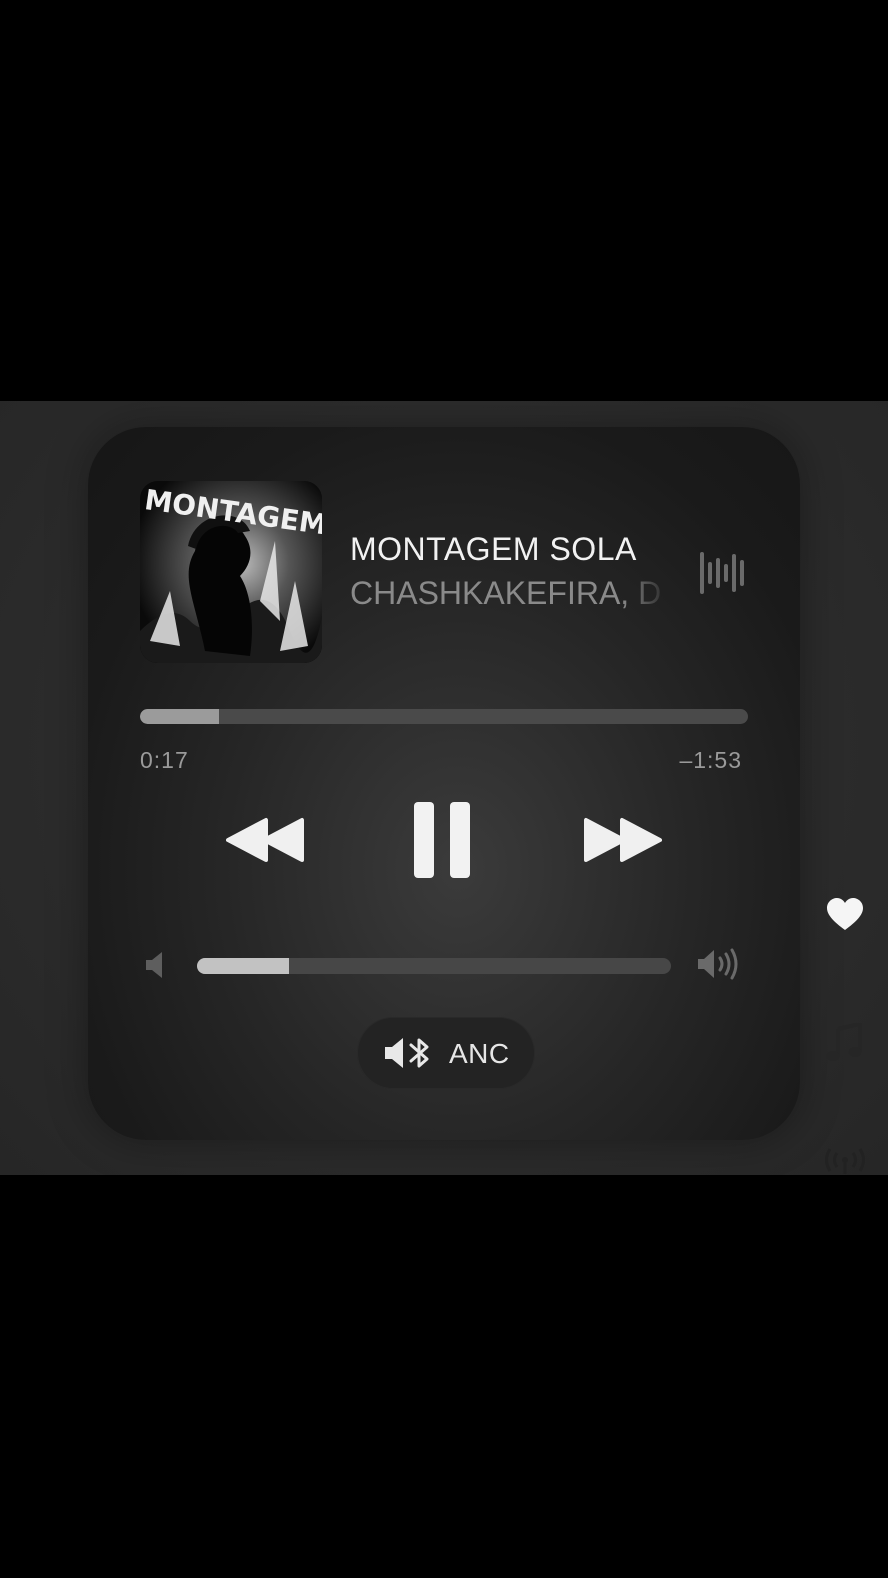 The width and height of the screenshot is (888, 1578). Describe the element at coordinates (493, 549) in the screenshot. I see `track-title: MONTAGEM SOLA` at that location.